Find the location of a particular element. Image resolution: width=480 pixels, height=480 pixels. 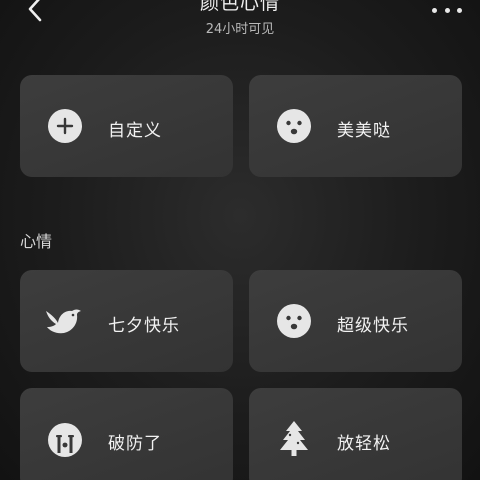

card-meimeida: 美美哒 is located at coordinates (355, 126).